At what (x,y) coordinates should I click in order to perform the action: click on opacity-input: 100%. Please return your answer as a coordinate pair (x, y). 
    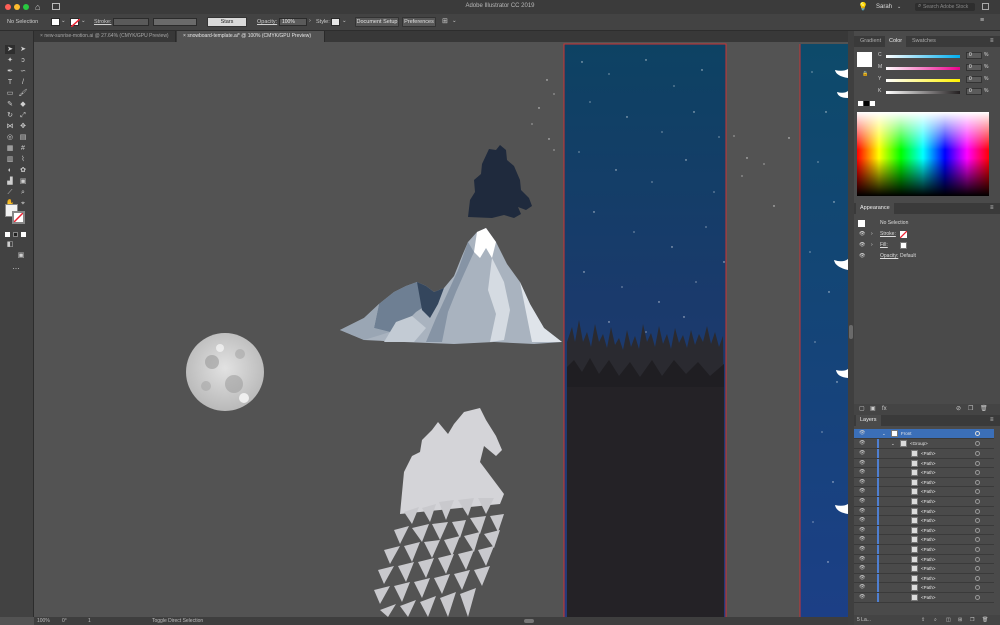
    Looking at the image, I should click on (293, 22).